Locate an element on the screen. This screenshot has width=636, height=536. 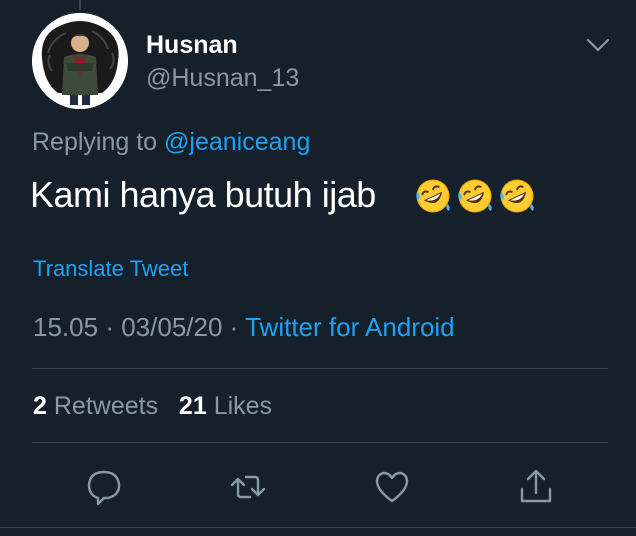
likes-stat: 21 Likes is located at coordinates (225, 406).